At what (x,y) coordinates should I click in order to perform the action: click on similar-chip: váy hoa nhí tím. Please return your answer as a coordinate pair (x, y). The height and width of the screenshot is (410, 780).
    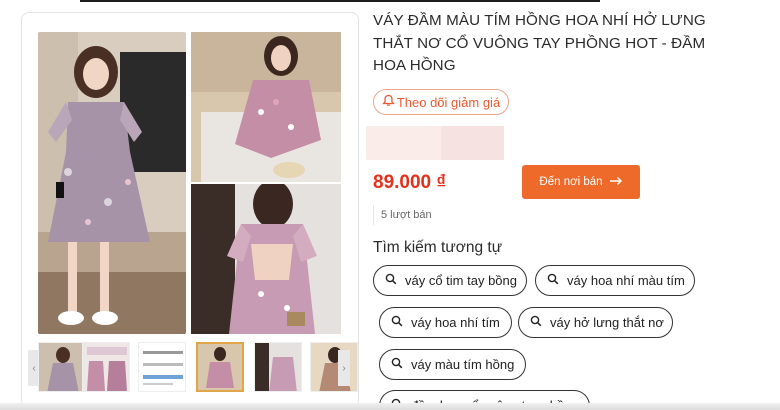
    Looking at the image, I should click on (445, 322).